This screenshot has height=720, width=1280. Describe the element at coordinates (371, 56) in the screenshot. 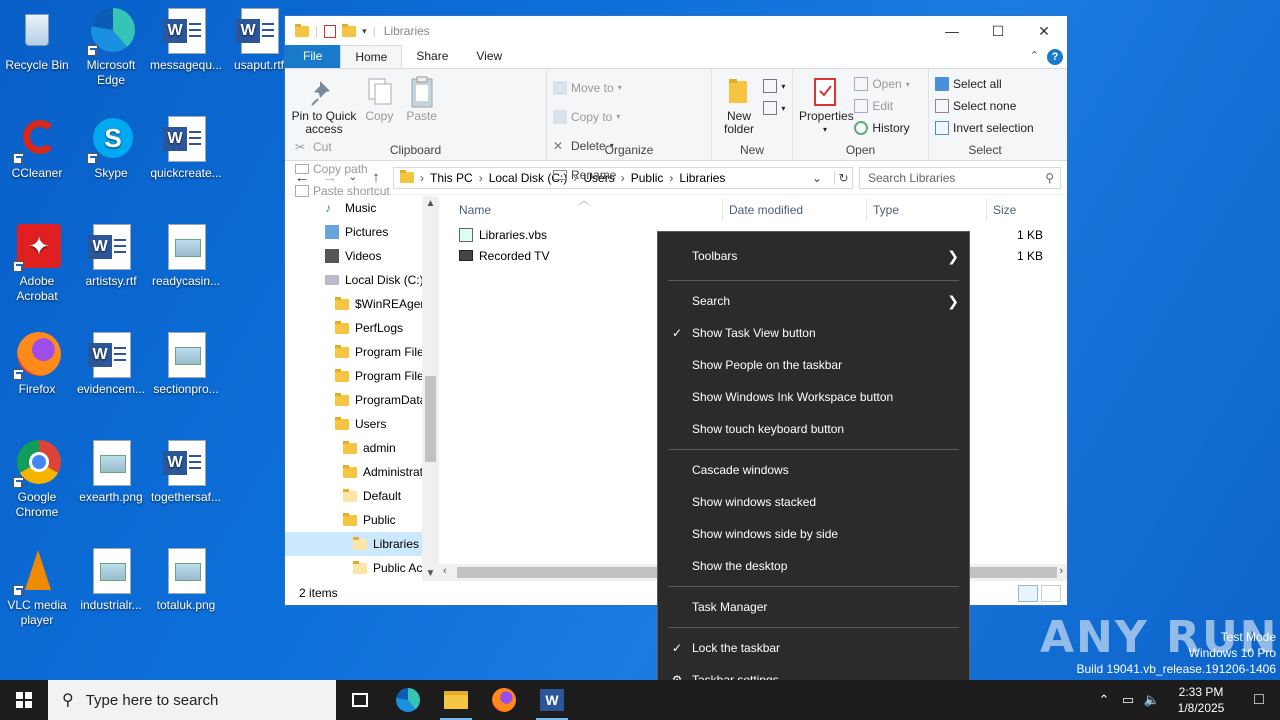

I see `tab-home: Home` at that location.